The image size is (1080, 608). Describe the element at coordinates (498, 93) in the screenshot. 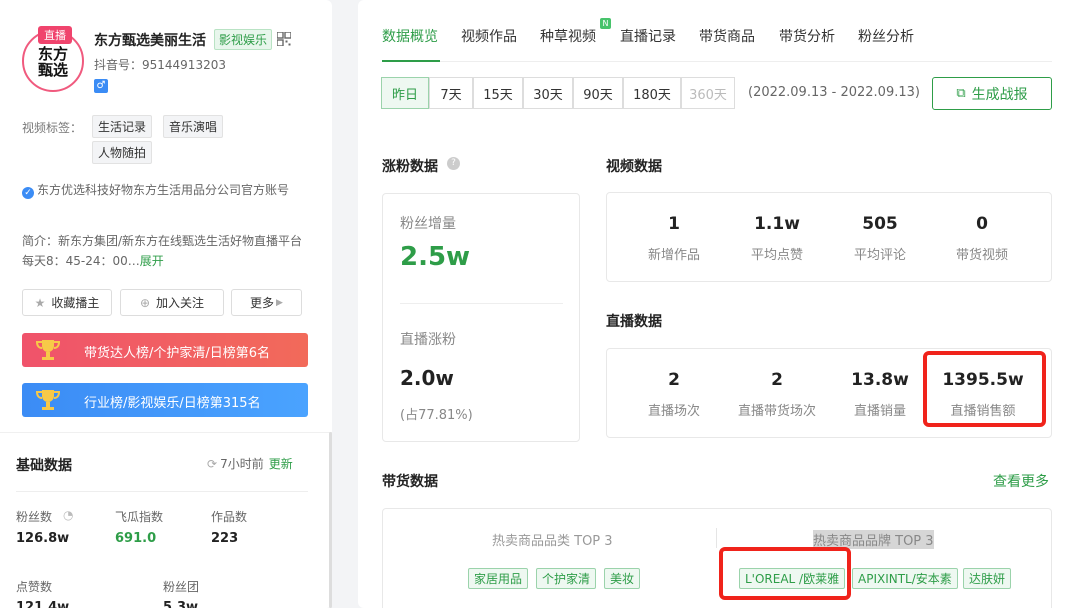

I see `range-15d: 15天` at that location.